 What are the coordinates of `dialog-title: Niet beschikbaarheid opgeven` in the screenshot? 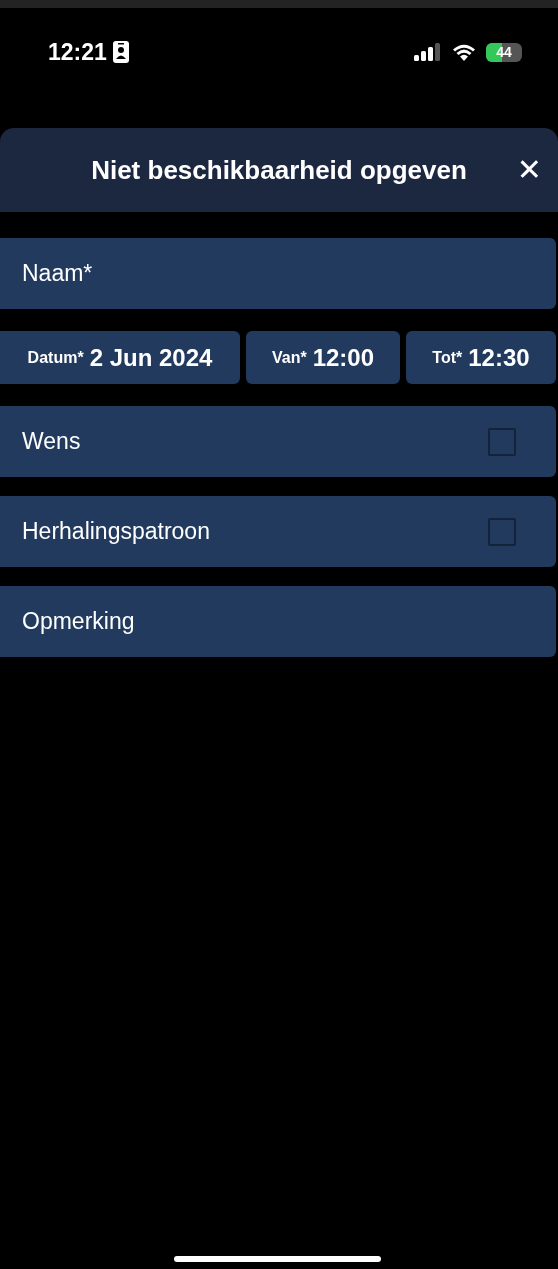 It's located at (279, 170).